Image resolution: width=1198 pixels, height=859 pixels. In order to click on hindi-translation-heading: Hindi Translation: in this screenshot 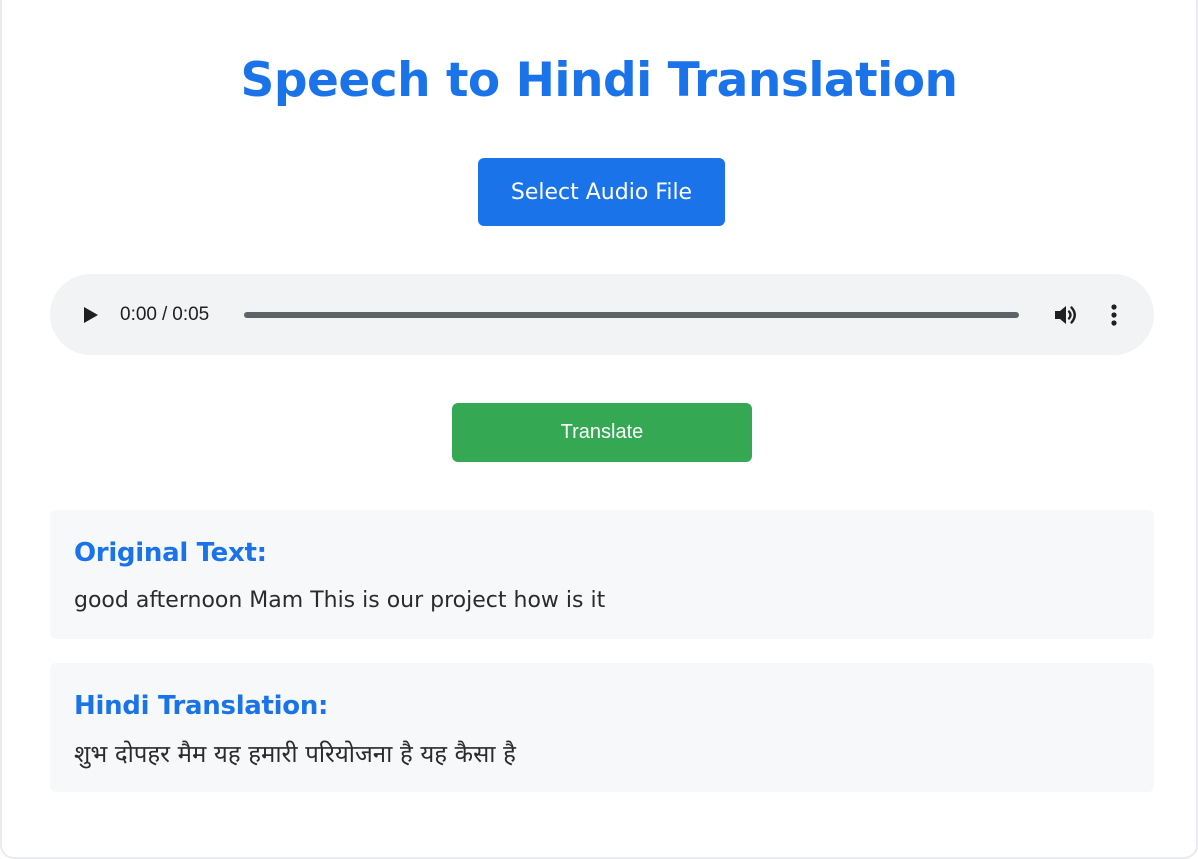, I will do `click(201, 706)`.